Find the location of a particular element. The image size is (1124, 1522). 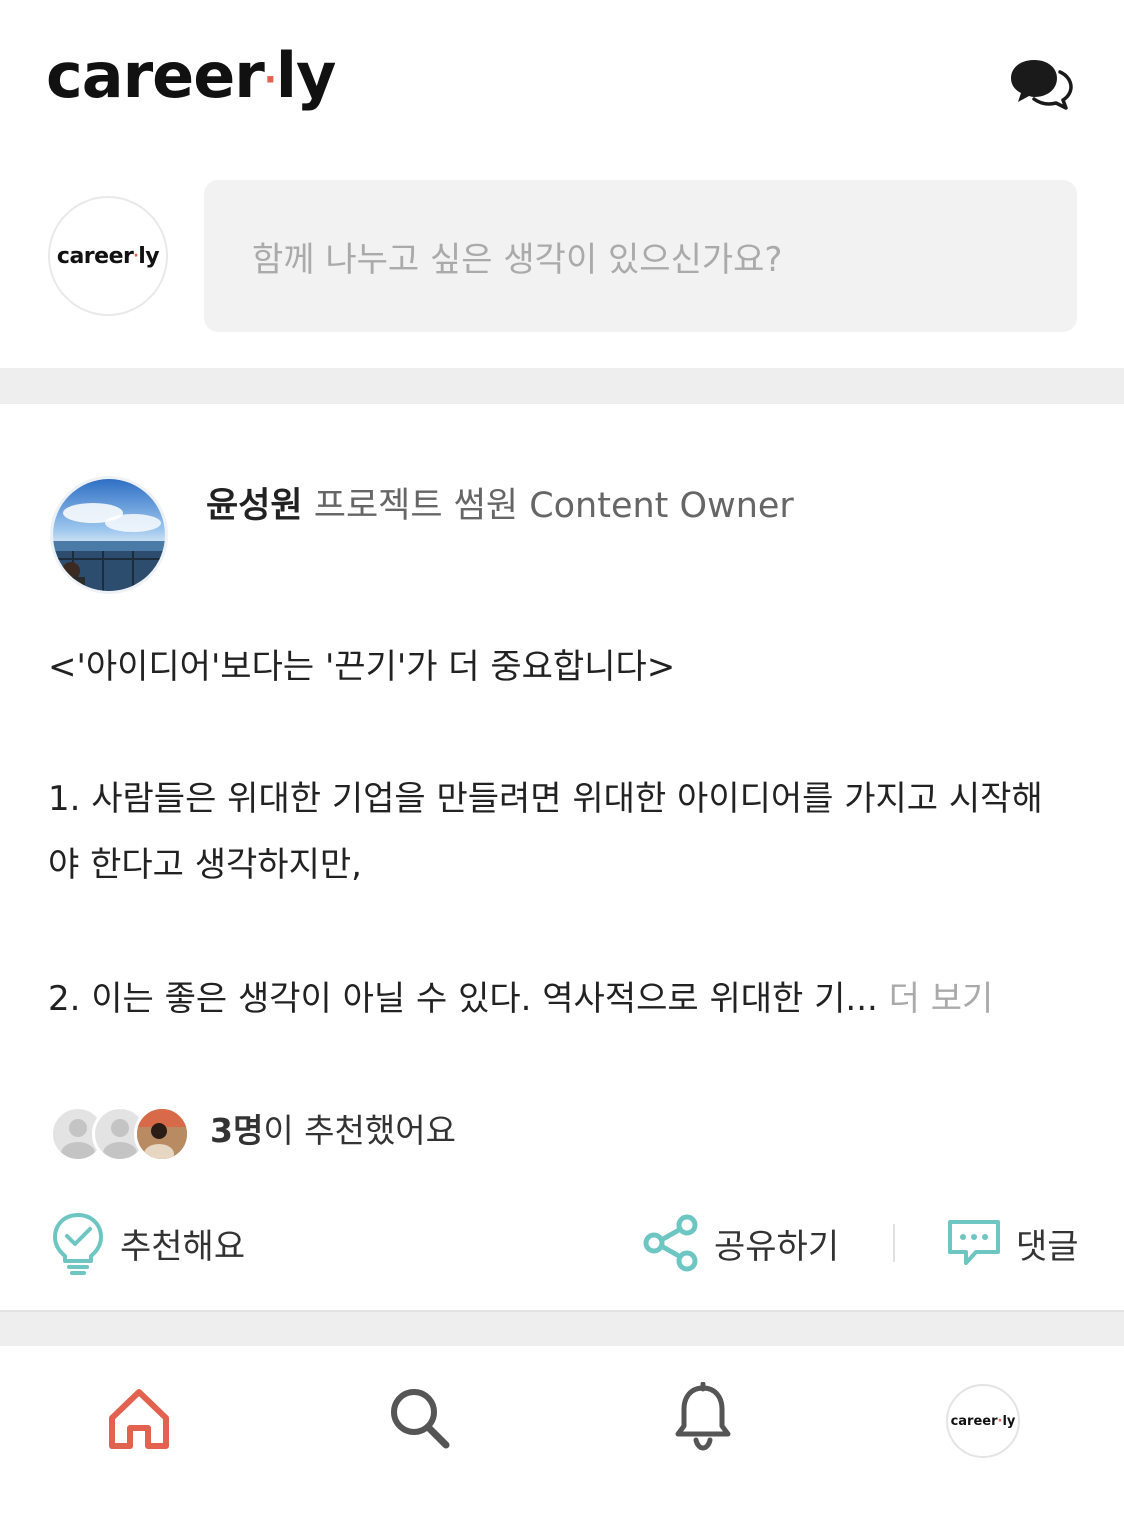

bell-icon is located at coordinates (703, 1417).